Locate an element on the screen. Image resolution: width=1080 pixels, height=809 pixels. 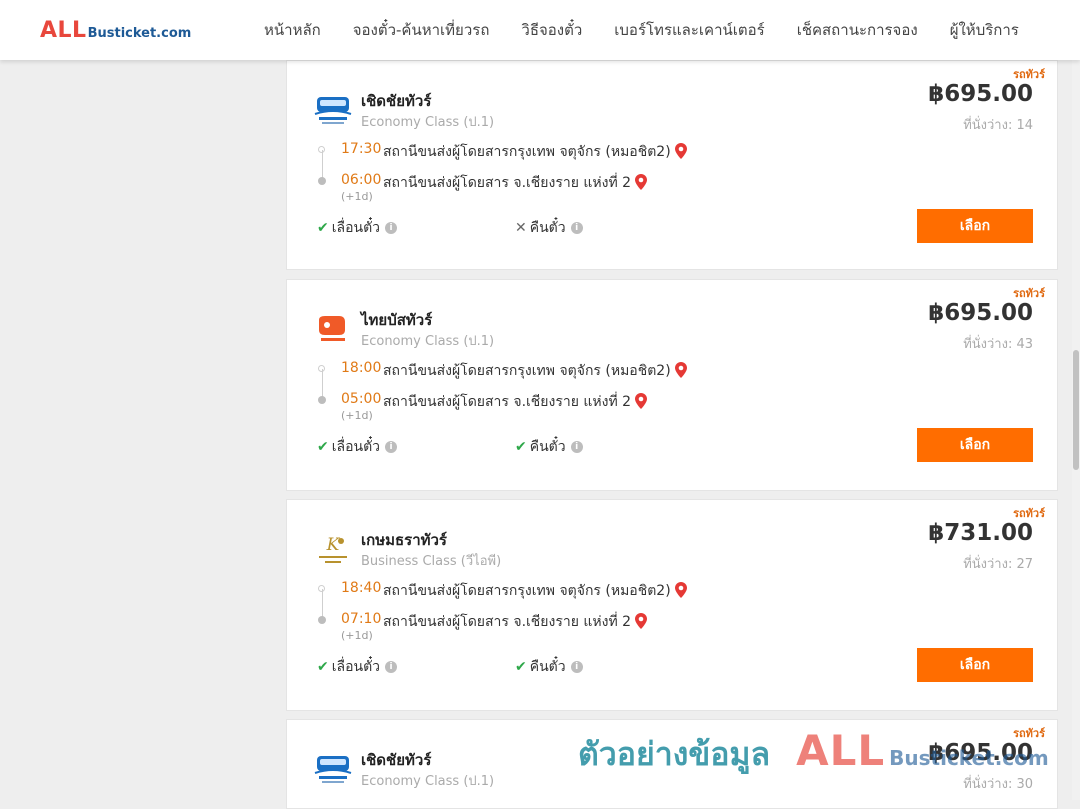
seats-available: ที่นั่งว่าง: 30 is located at coordinates (998, 784).